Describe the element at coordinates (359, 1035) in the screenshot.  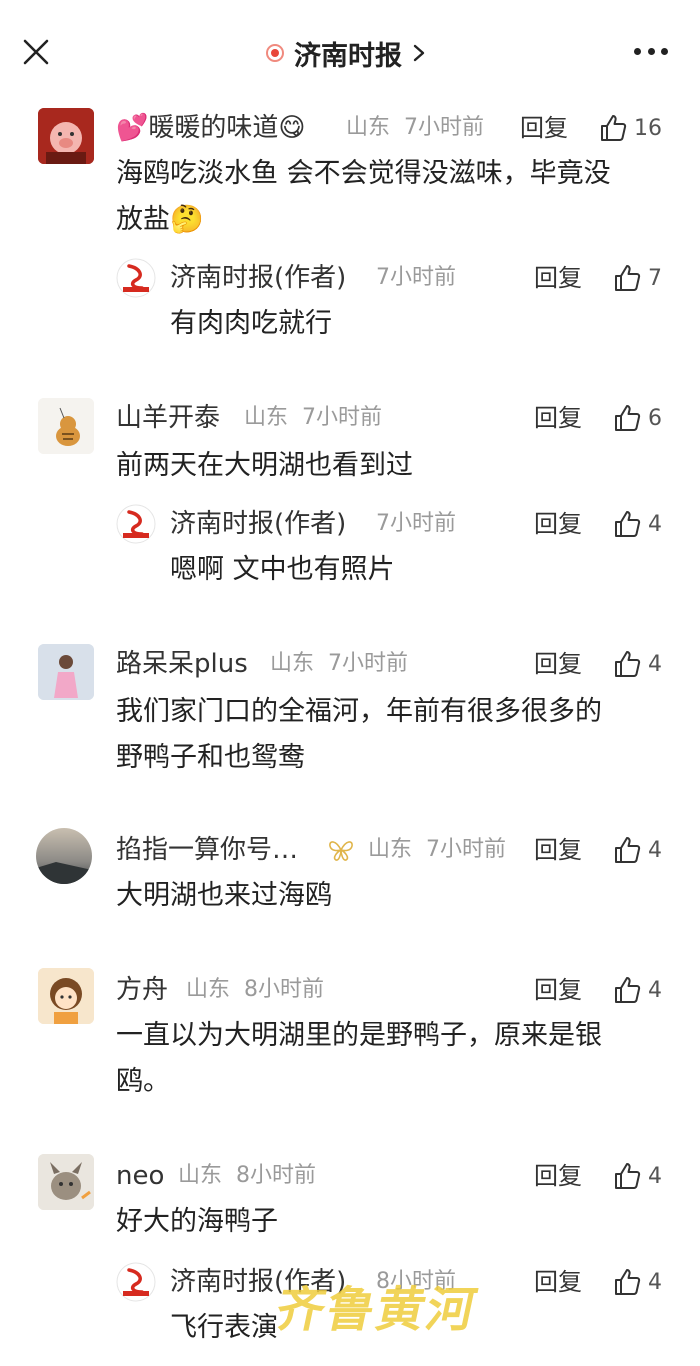
I see `comment-text: 一直以为大明湖里的是野鸭子，原来是银` at that location.